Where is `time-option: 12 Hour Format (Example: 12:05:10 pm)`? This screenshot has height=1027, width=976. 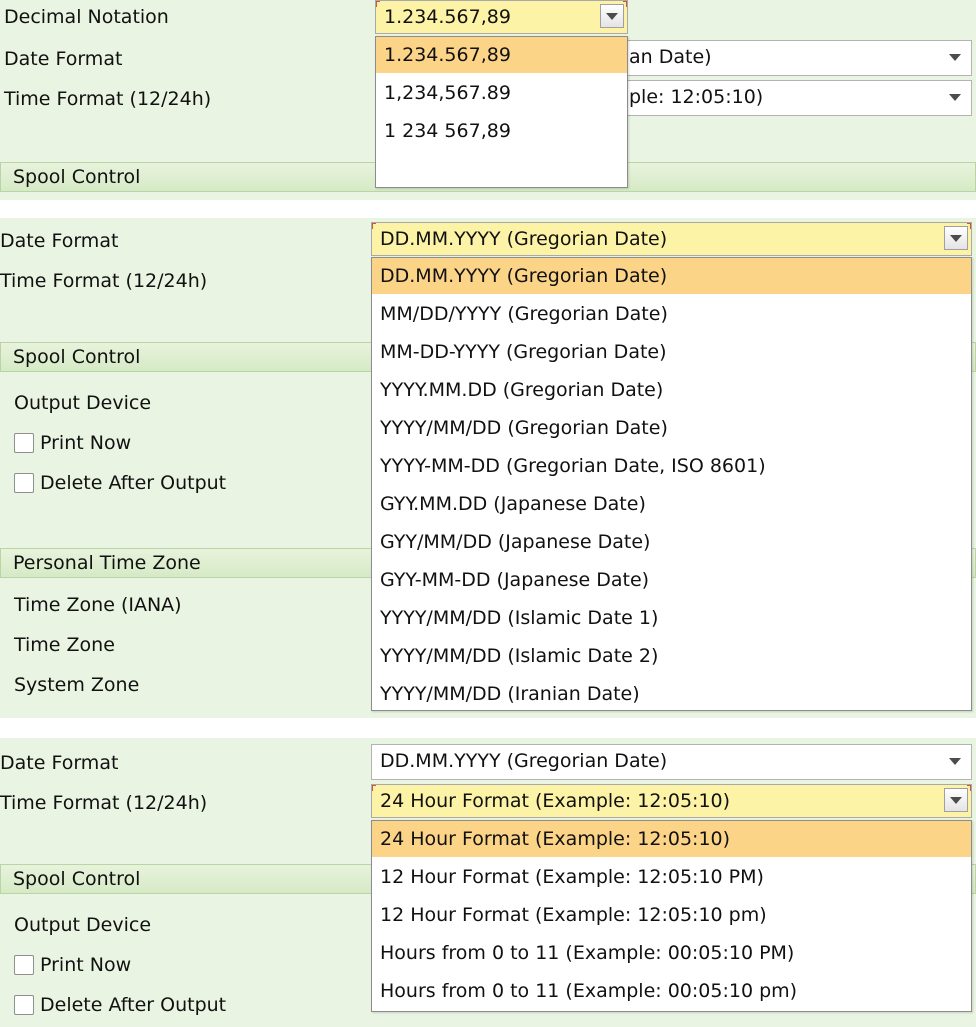 time-option: 12 Hour Format (Example: 12:05:10 pm) is located at coordinates (671, 915).